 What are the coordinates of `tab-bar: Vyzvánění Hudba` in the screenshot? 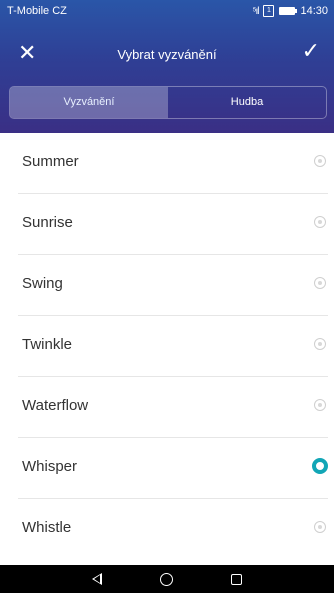 It's located at (168, 102).